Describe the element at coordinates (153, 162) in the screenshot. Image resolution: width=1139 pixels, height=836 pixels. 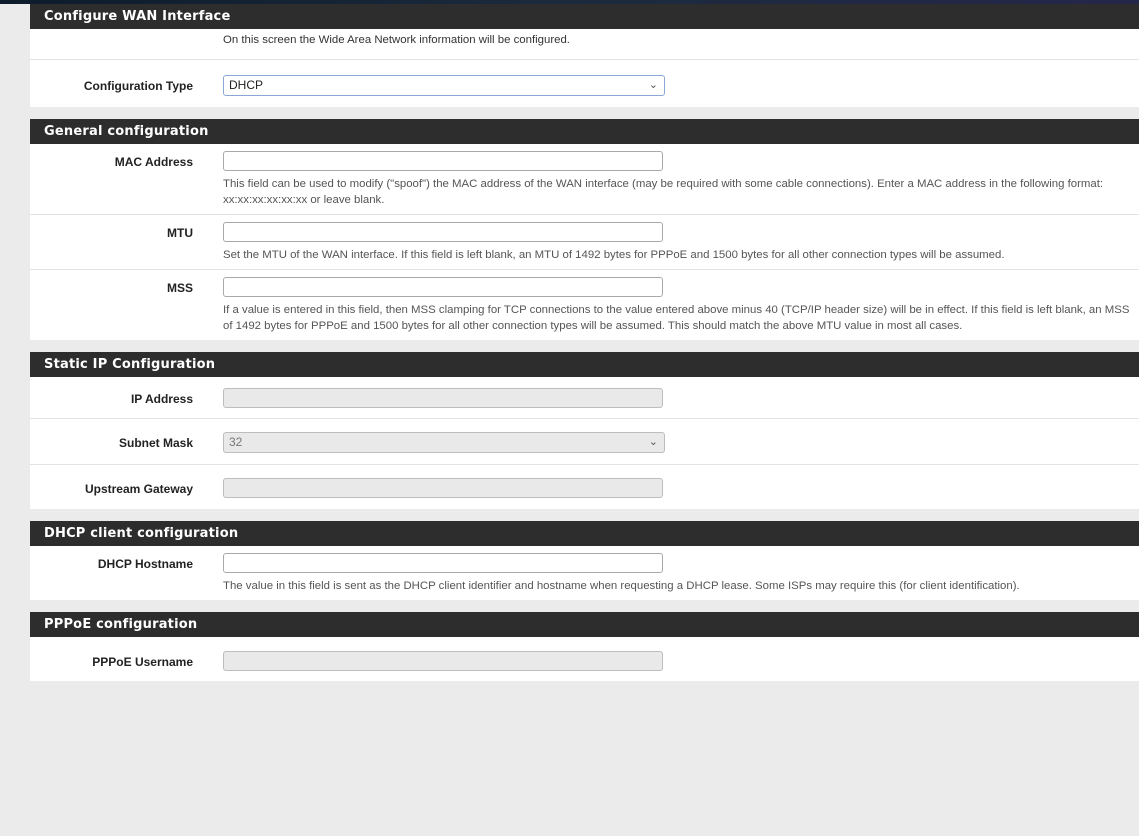
I see `mac-label: MAC Address` at that location.